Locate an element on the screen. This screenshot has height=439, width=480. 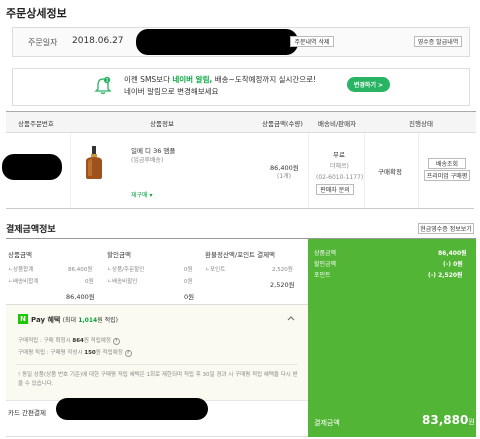
change-notification-button: 변경하기 > is located at coordinates (368, 84).